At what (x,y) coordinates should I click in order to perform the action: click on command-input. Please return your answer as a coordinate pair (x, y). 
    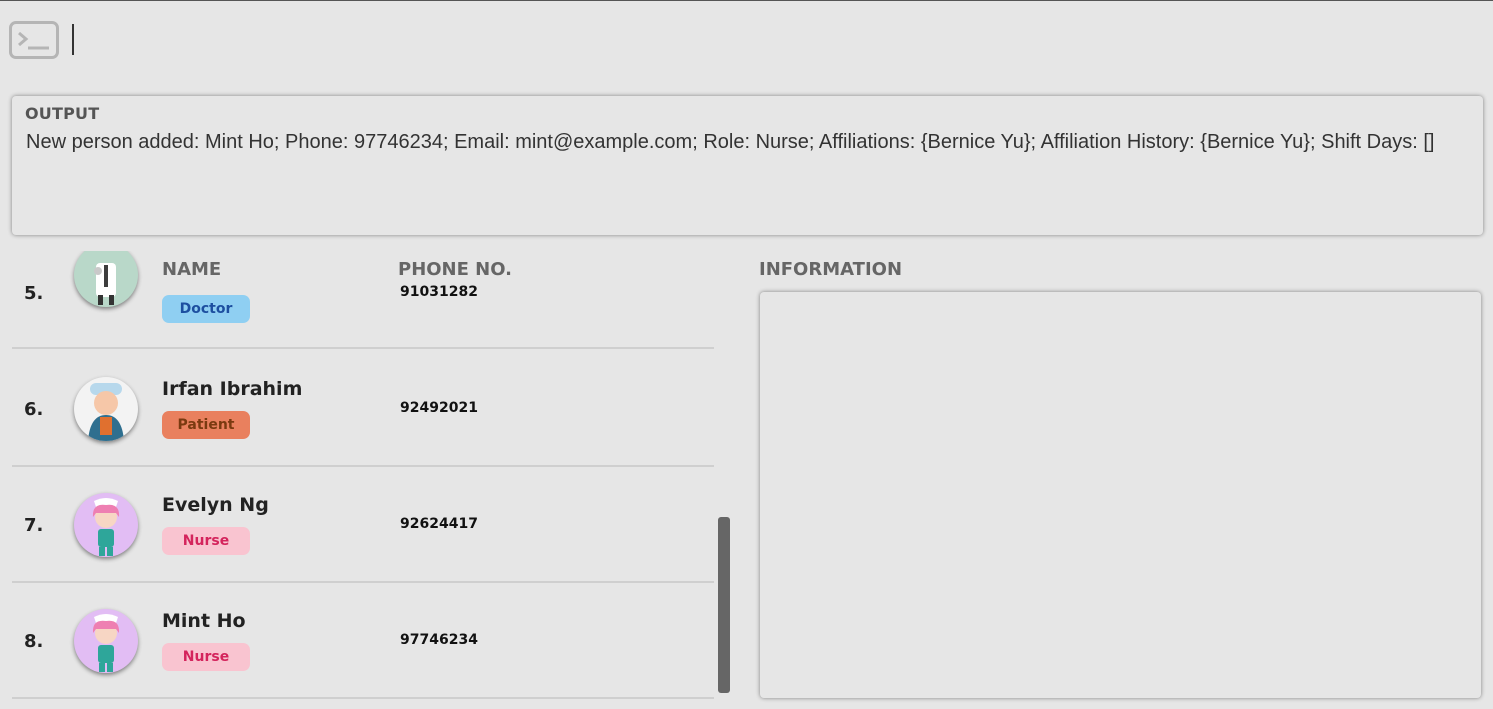
    Looking at the image, I should click on (766, 40).